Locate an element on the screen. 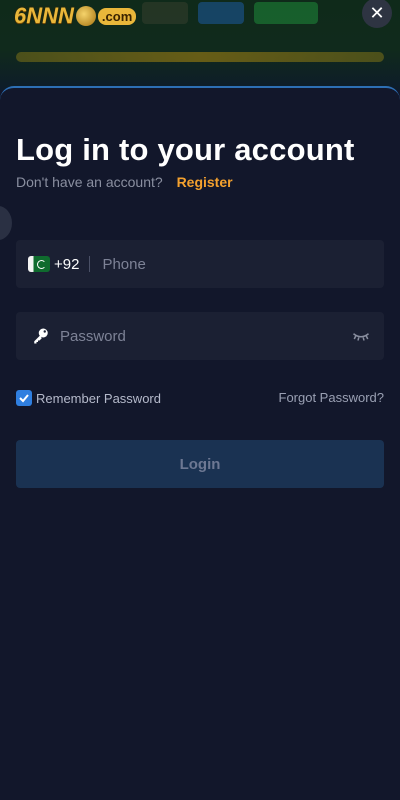 The image size is (400, 800). login-label: Login is located at coordinates (200, 464).